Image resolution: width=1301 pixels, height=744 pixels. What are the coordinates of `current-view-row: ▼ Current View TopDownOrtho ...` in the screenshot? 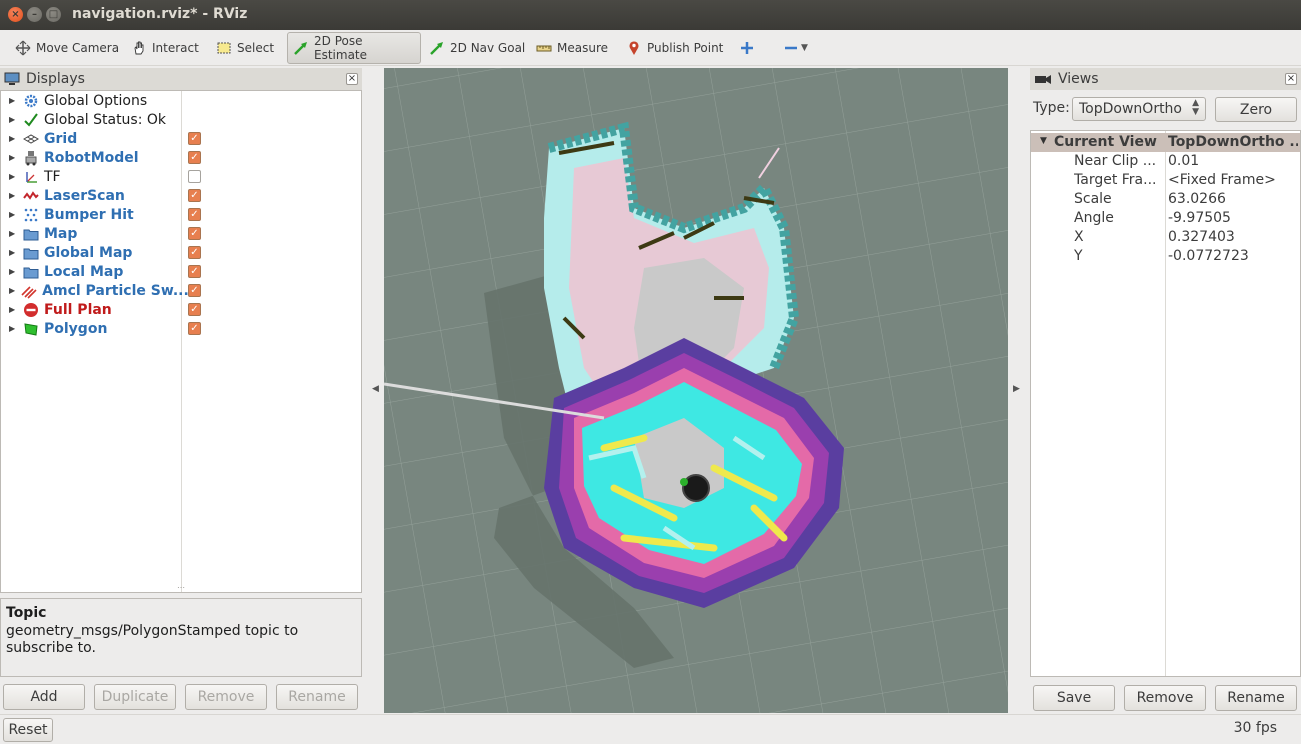 It's located at (1165, 142).